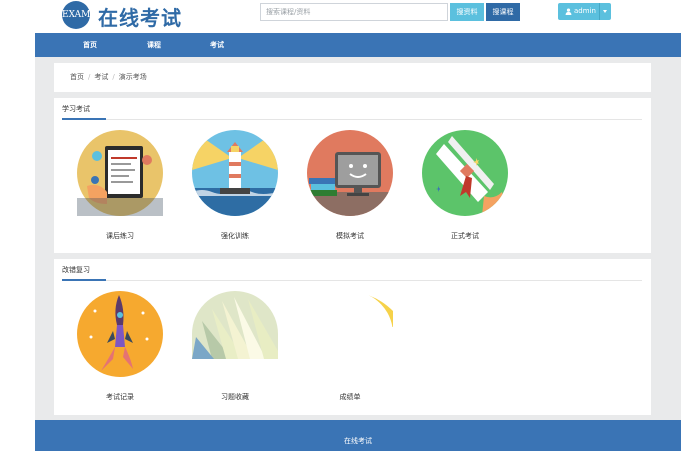 This screenshot has height=451, width=691. I want to click on chevron-down-icon, so click(605, 11).